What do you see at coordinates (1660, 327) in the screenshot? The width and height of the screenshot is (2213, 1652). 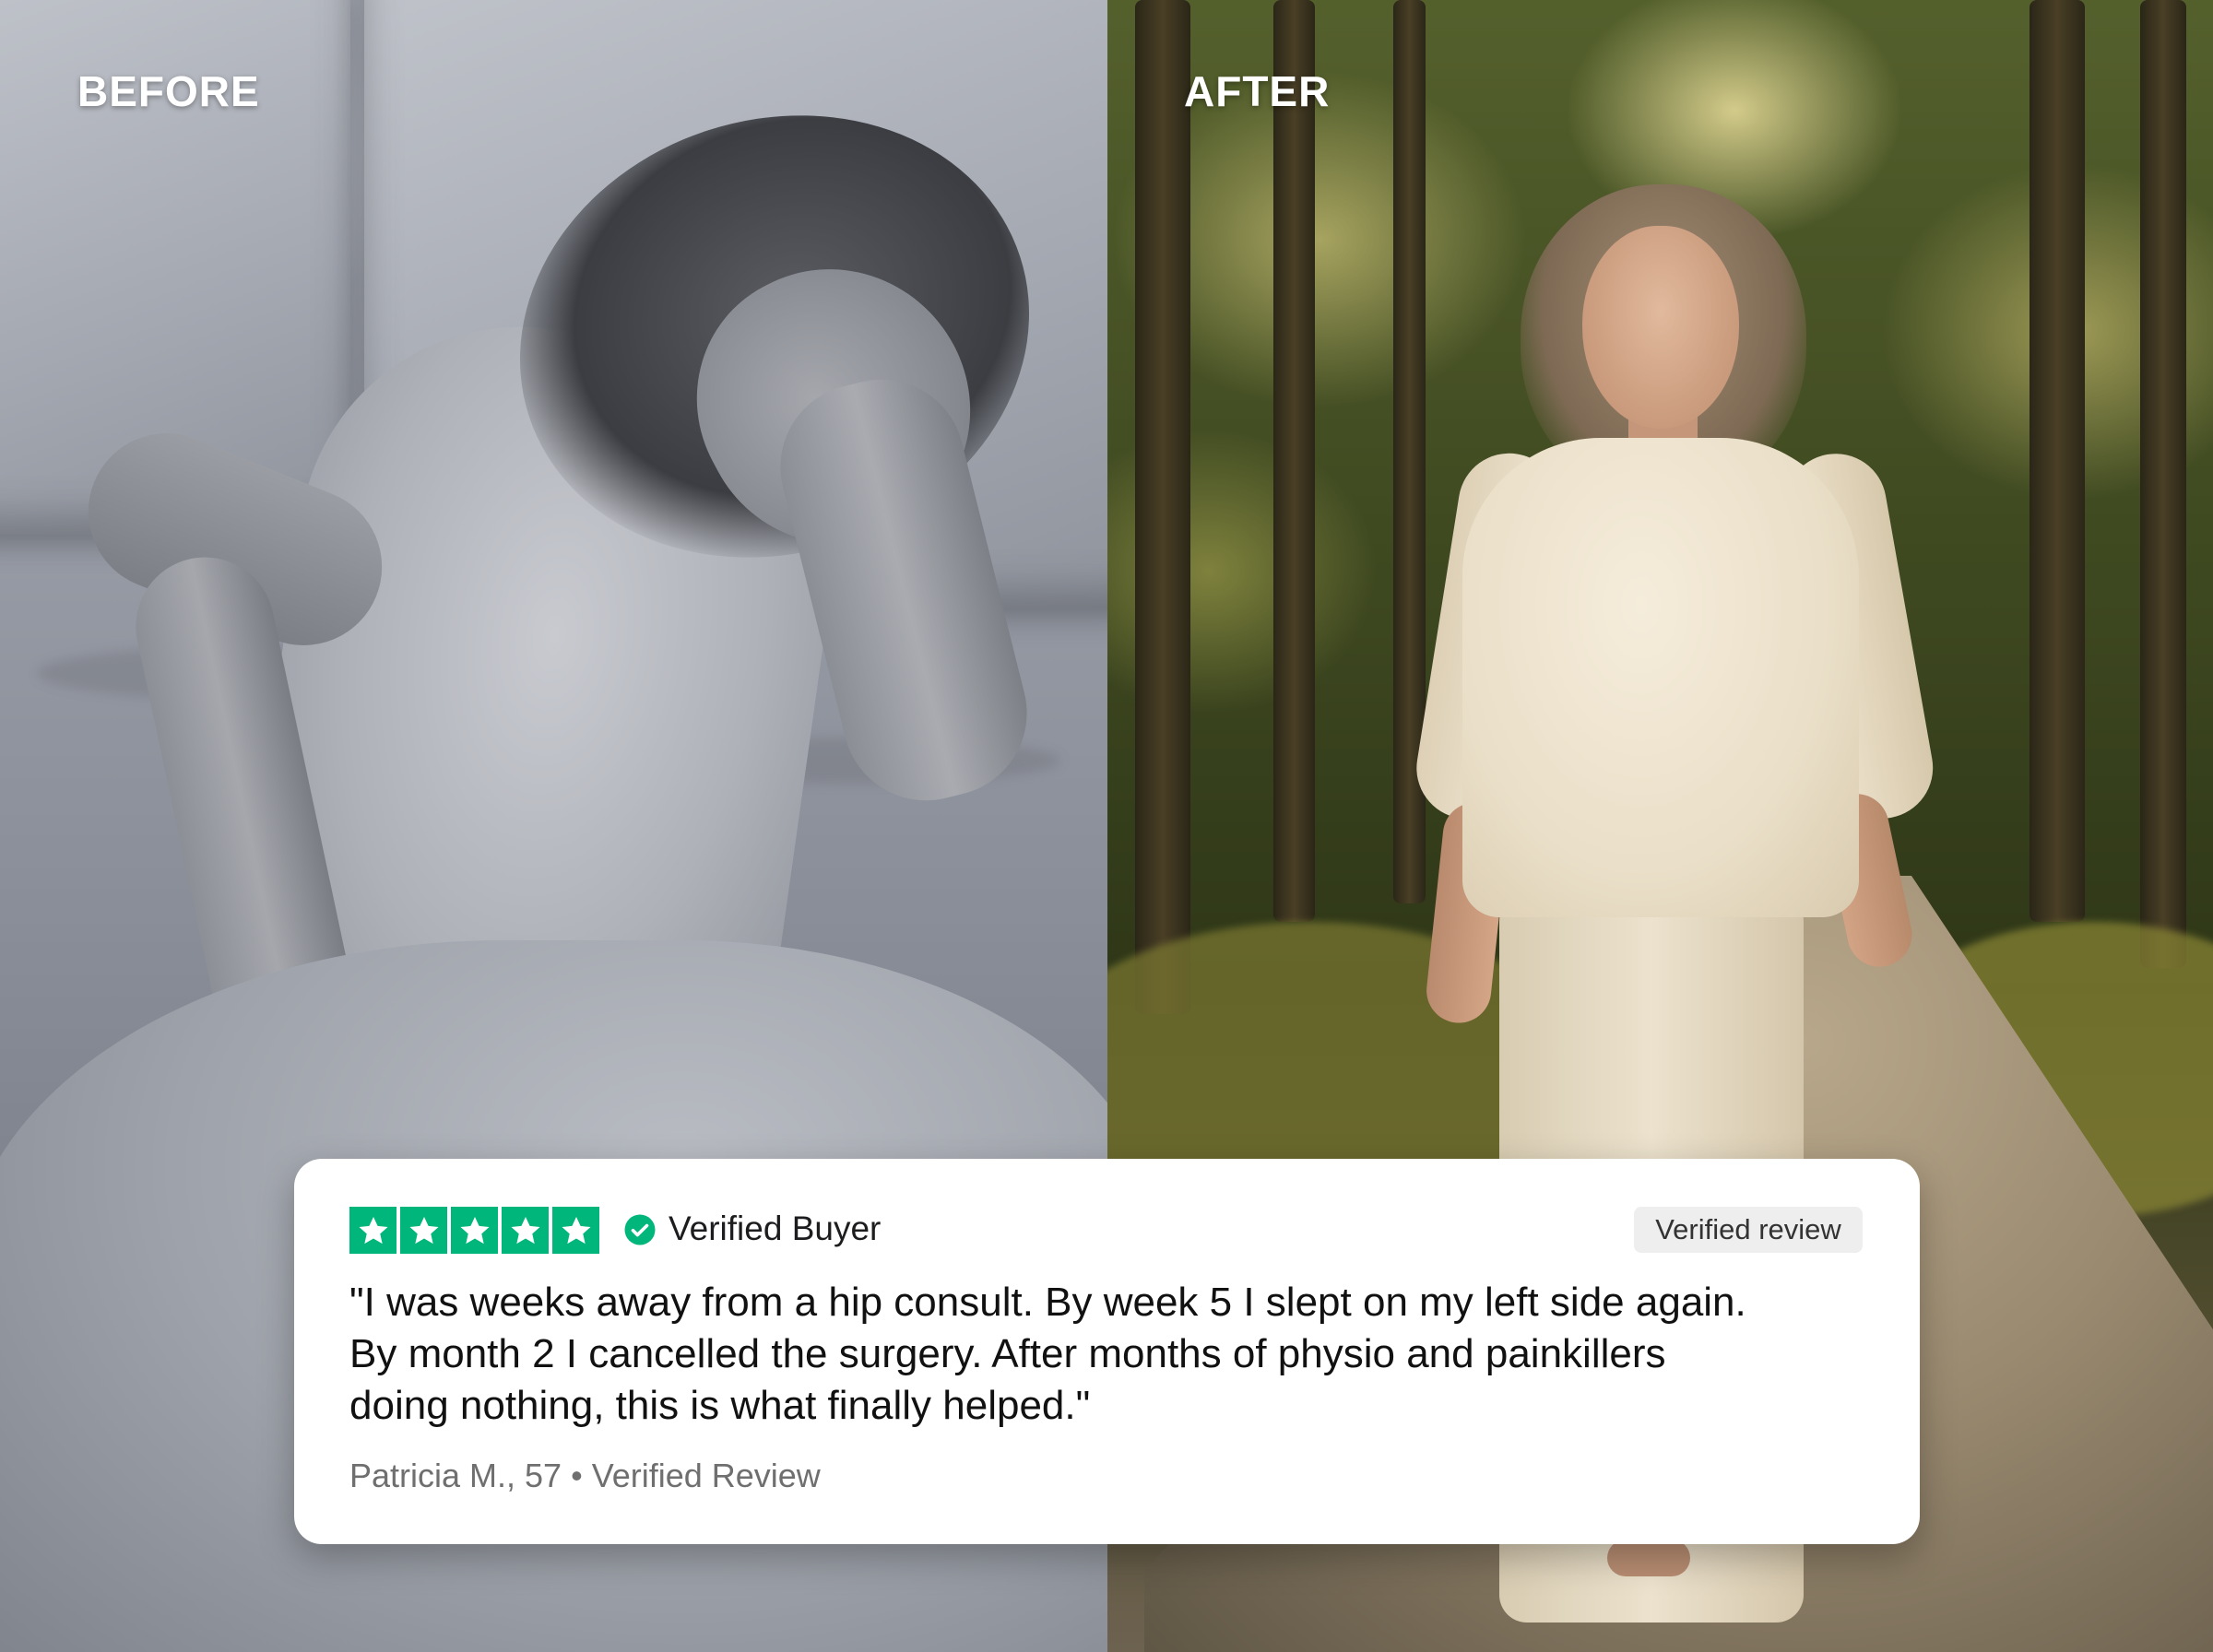 I see `woman-smiling-face` at bounding box center [1660, 327].